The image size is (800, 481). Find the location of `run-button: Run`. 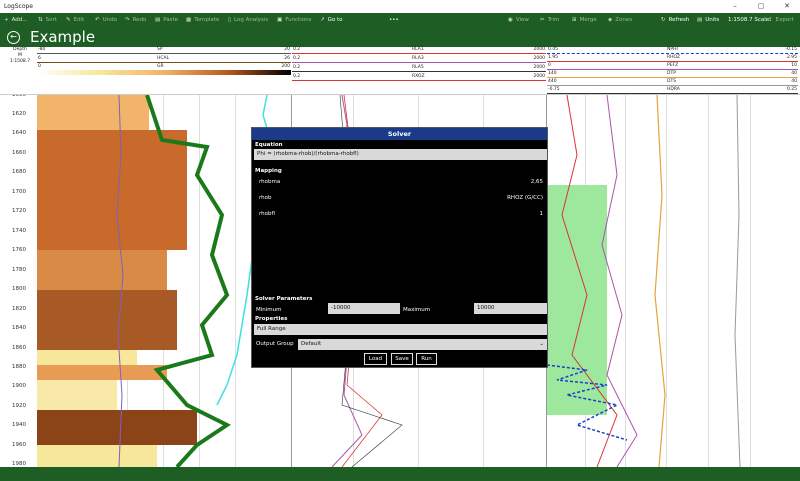

run-button: Run is located at coordinates (426, 359).